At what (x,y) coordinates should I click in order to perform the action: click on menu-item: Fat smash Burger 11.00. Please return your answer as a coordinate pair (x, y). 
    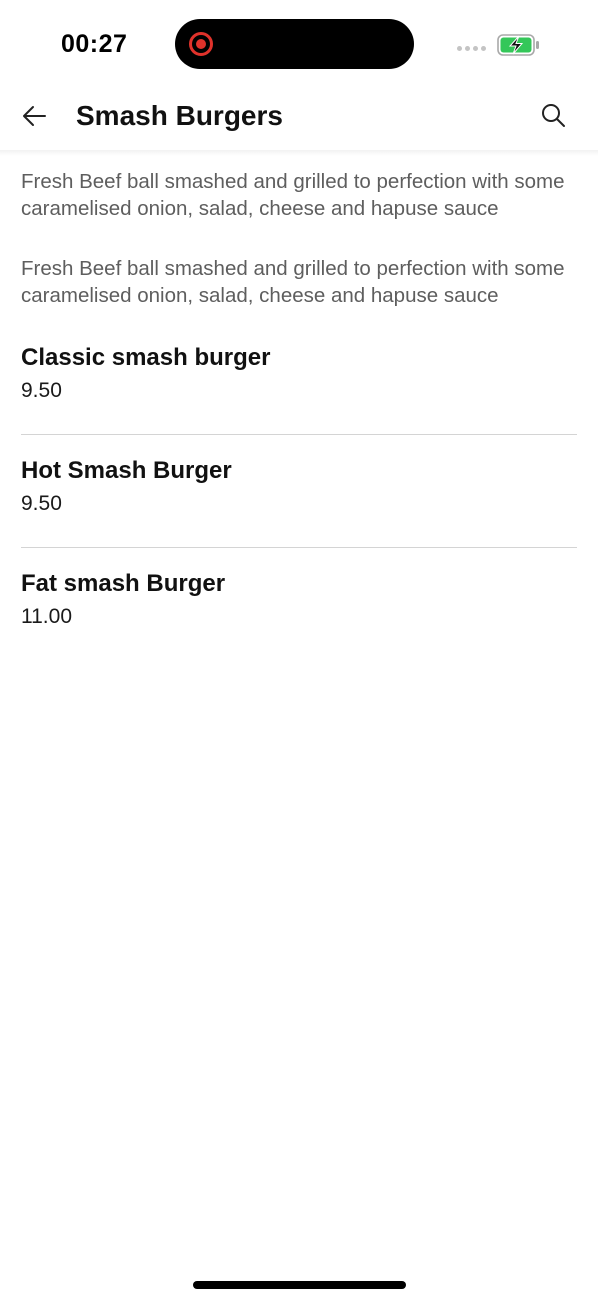
    Looking at the image, I should click on (299, 604).